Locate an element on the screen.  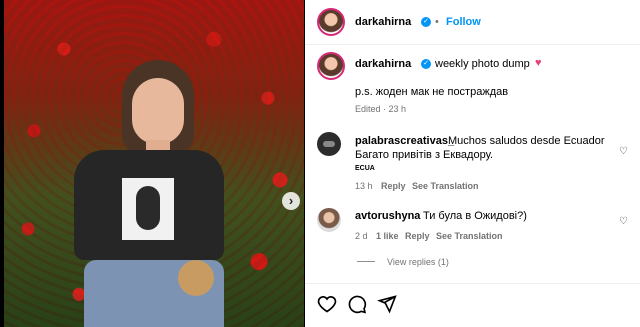
comment-tag: ECUA is located at coordinates (365, 168).